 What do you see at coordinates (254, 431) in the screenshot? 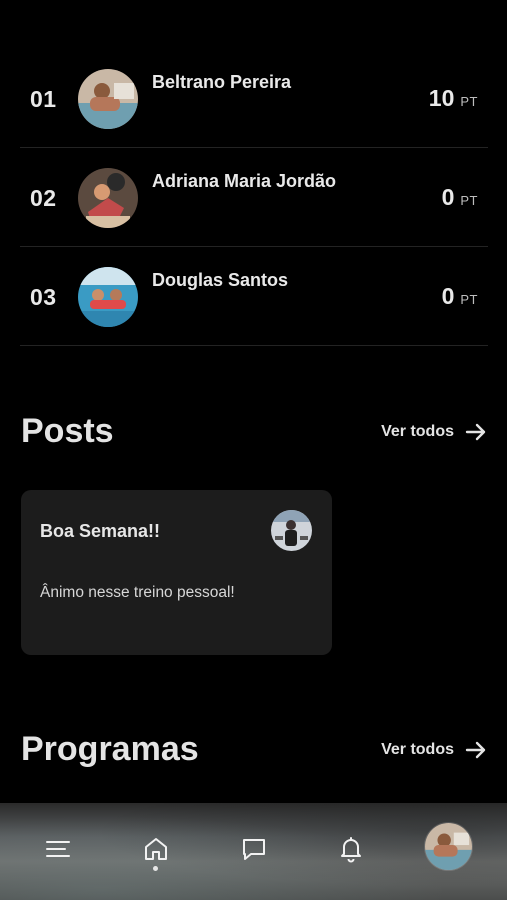
I see `posts-header: Posts Ver todos` at bounding box center [254, 431].